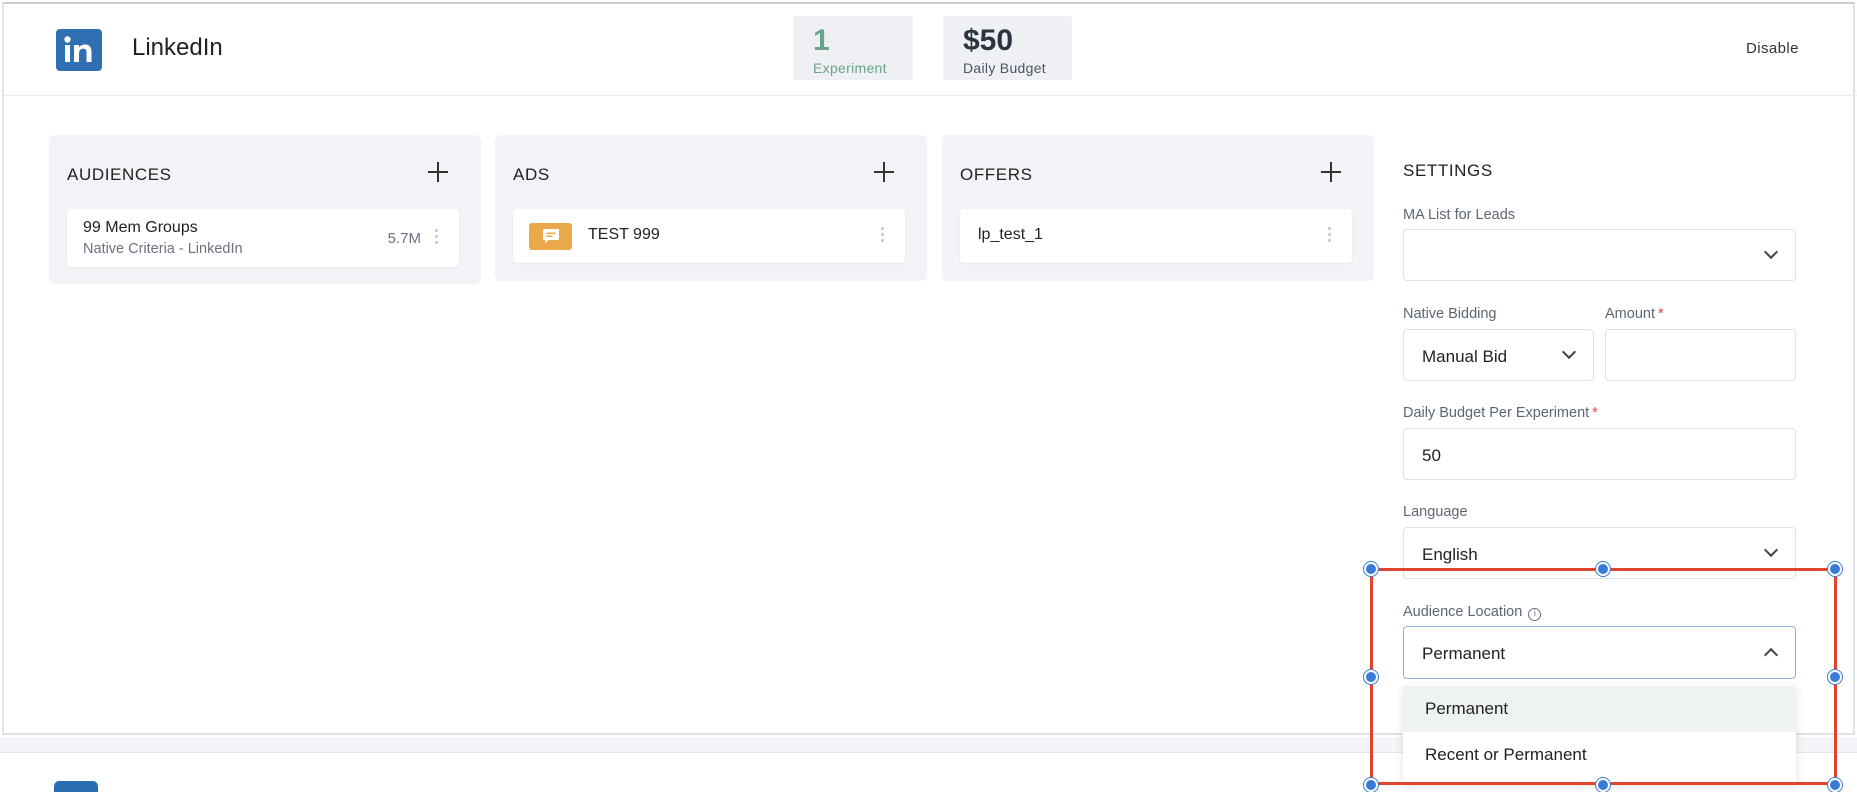  What do you see at coordinates (711, 208) in the screenshot?
I see `ads-column: ADS TEST 999` at bounding box center [711, 208].